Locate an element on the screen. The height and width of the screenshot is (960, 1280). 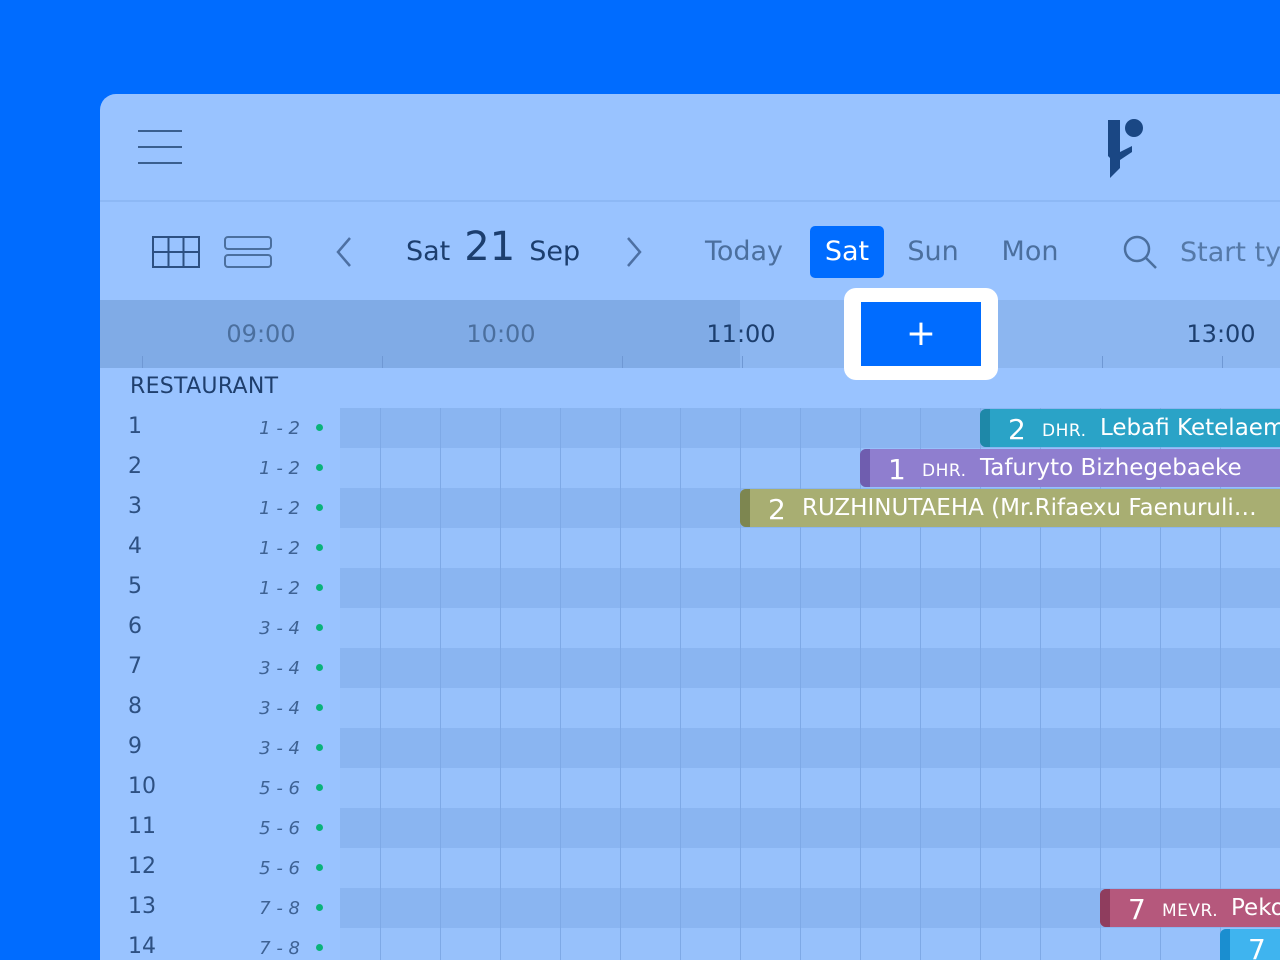
table-number: 4 is located at coordinates (135, 546).